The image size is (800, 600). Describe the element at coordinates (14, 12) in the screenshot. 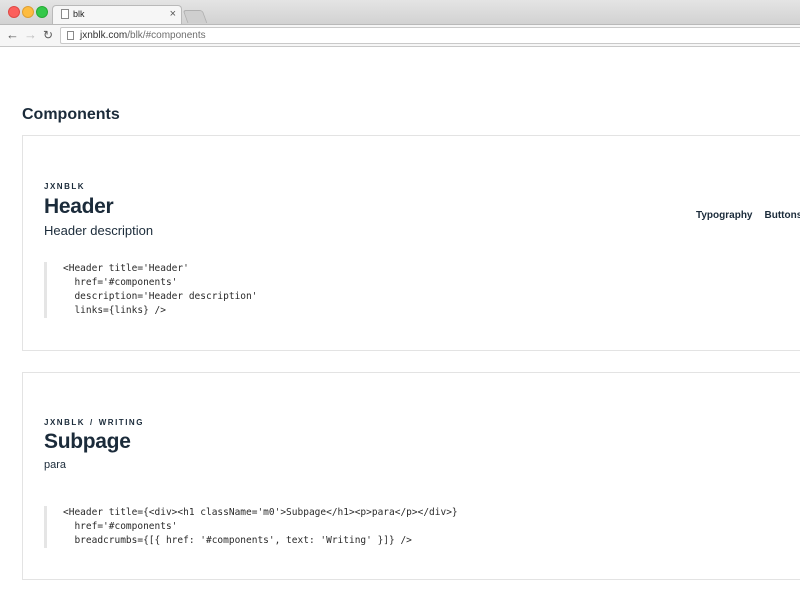

I see `close-window-button` at that location.